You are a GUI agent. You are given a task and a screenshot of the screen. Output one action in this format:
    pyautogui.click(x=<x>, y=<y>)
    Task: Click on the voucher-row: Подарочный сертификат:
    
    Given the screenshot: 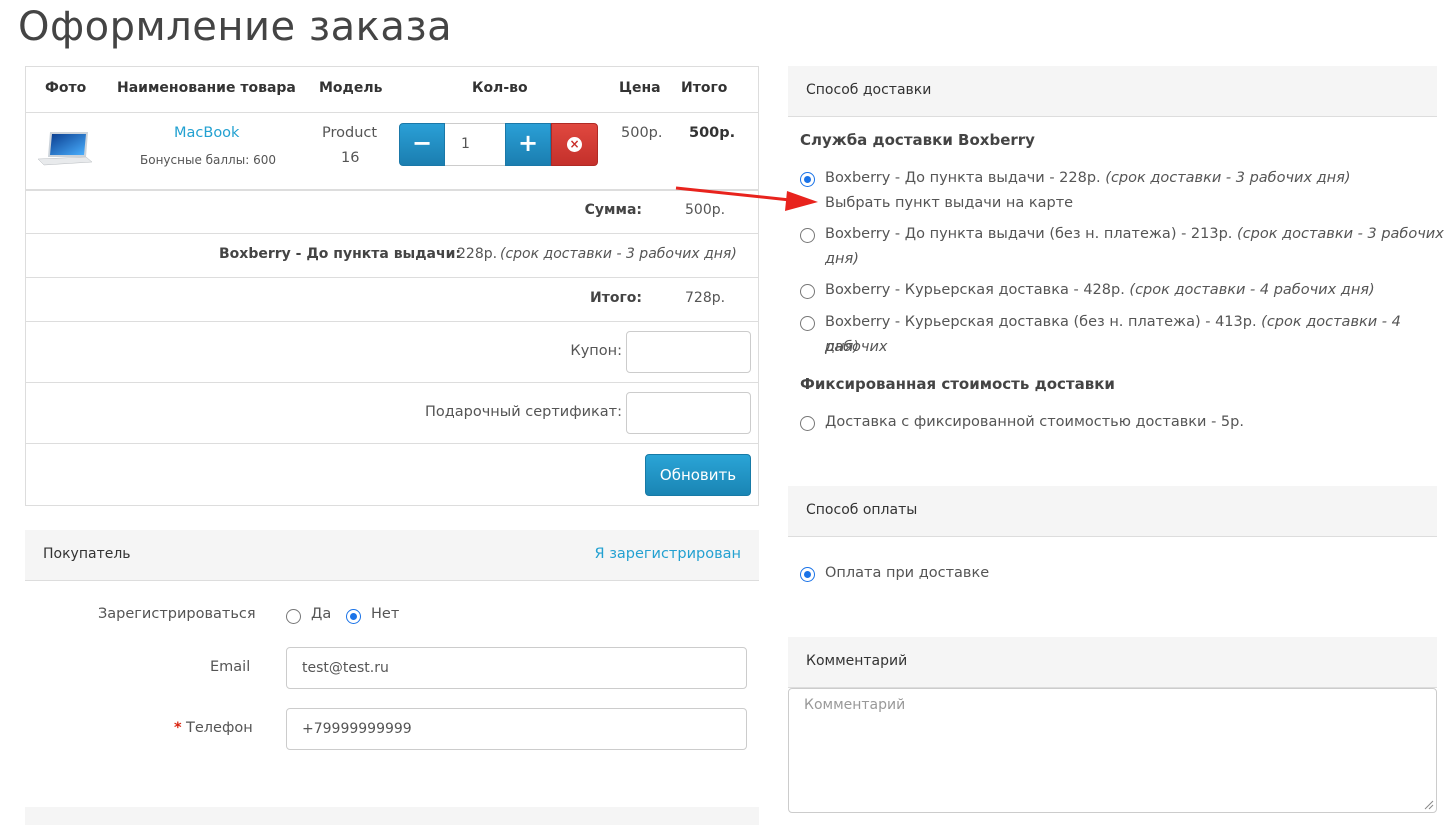 What is the action you would take?
    pyautogui.click(x=392, y=413)
    